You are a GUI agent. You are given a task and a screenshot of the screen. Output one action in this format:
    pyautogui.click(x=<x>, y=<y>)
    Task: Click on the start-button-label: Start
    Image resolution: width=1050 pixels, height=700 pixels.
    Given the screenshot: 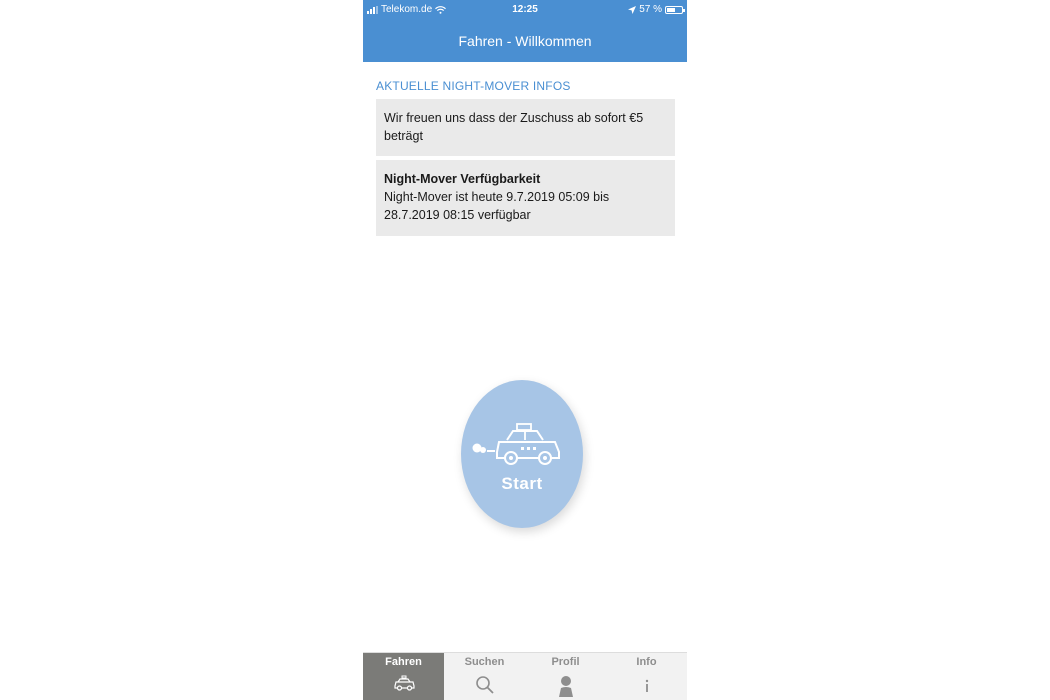 What is the action you would take?
    pyautogui.click(x=522, y=483)
    